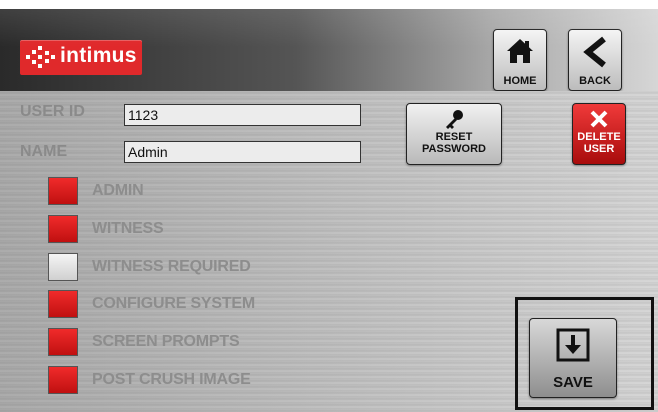 Image resolution: width=658 pixels, height=412 pixels. What do you see at coordinates (454, 149) in the screenshot?
I see `reset-label-line2: PASSWORD` at bounding box center [454, 149].